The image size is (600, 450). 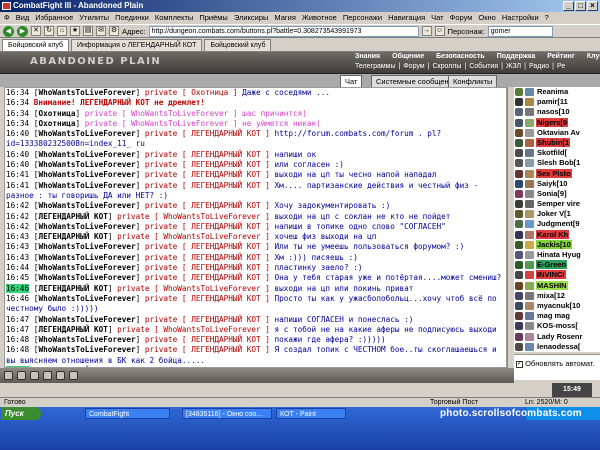 I want to click on user-name: Semper vire, so click(x=558, y=203).